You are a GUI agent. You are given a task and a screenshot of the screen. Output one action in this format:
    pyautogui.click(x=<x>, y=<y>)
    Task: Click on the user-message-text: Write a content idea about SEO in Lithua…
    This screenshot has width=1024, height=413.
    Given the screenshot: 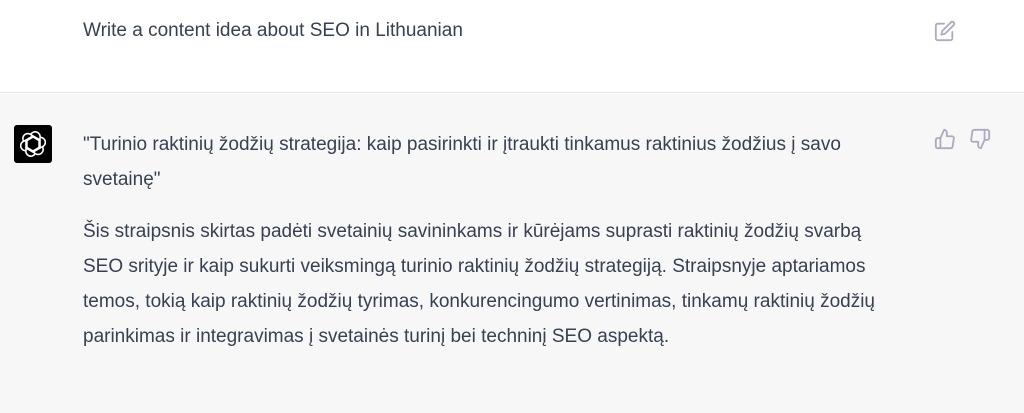 What is the action you would take?
    pyautogui.click(x=273, y=30)
    